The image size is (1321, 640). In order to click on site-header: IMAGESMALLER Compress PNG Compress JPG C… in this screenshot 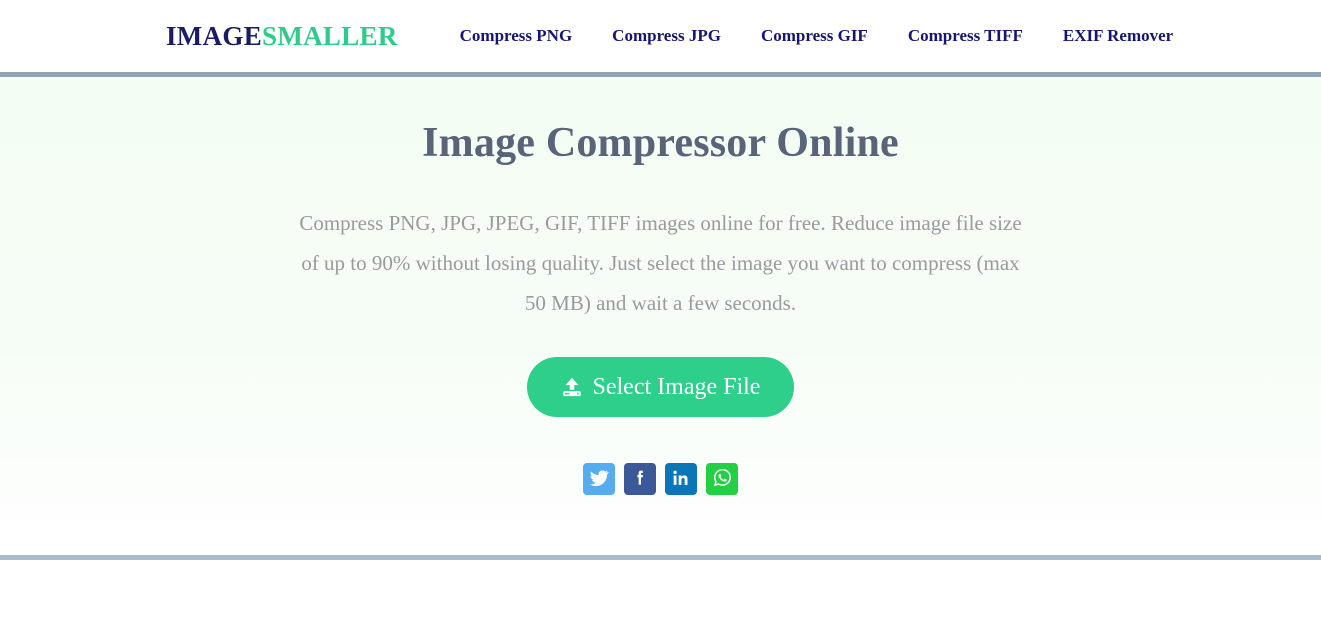, I will do `click(660, 36)`.